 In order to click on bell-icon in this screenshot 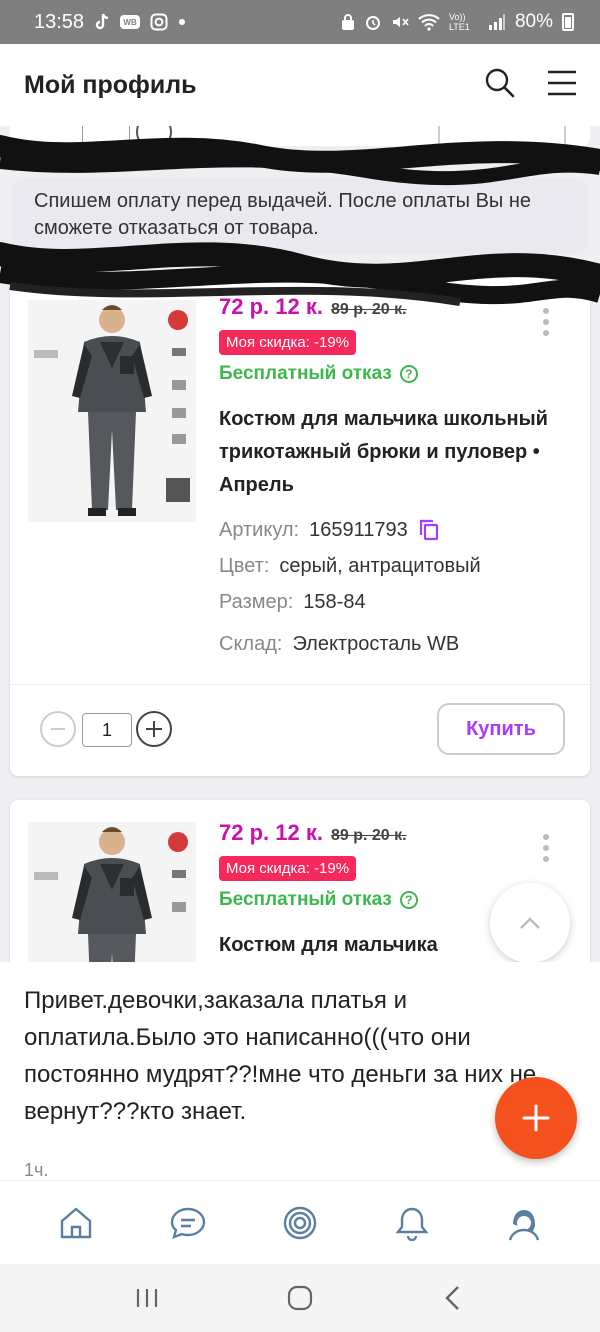, I will do `click(412, 1223)`.